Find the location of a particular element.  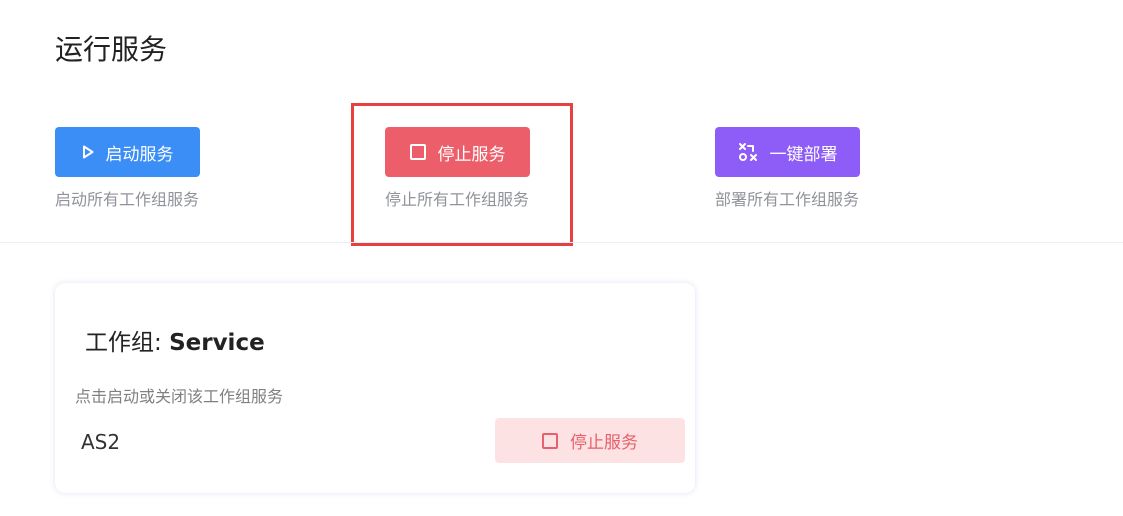

start-service-label: 启动服务 is located at coordinates (139, 154).